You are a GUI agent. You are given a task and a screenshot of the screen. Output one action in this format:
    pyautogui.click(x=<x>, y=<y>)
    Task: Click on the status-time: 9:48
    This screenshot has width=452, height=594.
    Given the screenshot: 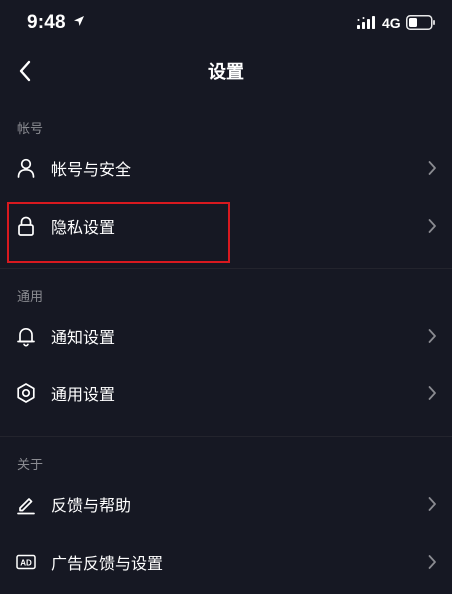 What is the action you would take?
    pyautogui.click(x=46, y=22)
    